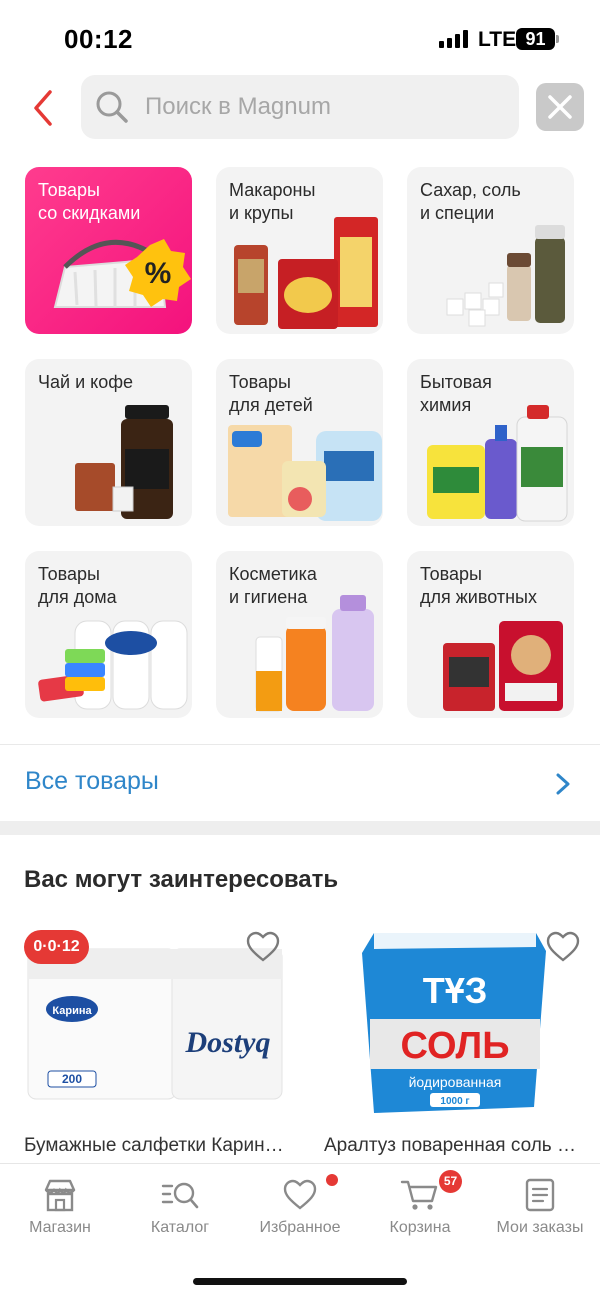 This screenshot has width=600, height=1297. I want to click on home-indicator, so click(300, 1281).